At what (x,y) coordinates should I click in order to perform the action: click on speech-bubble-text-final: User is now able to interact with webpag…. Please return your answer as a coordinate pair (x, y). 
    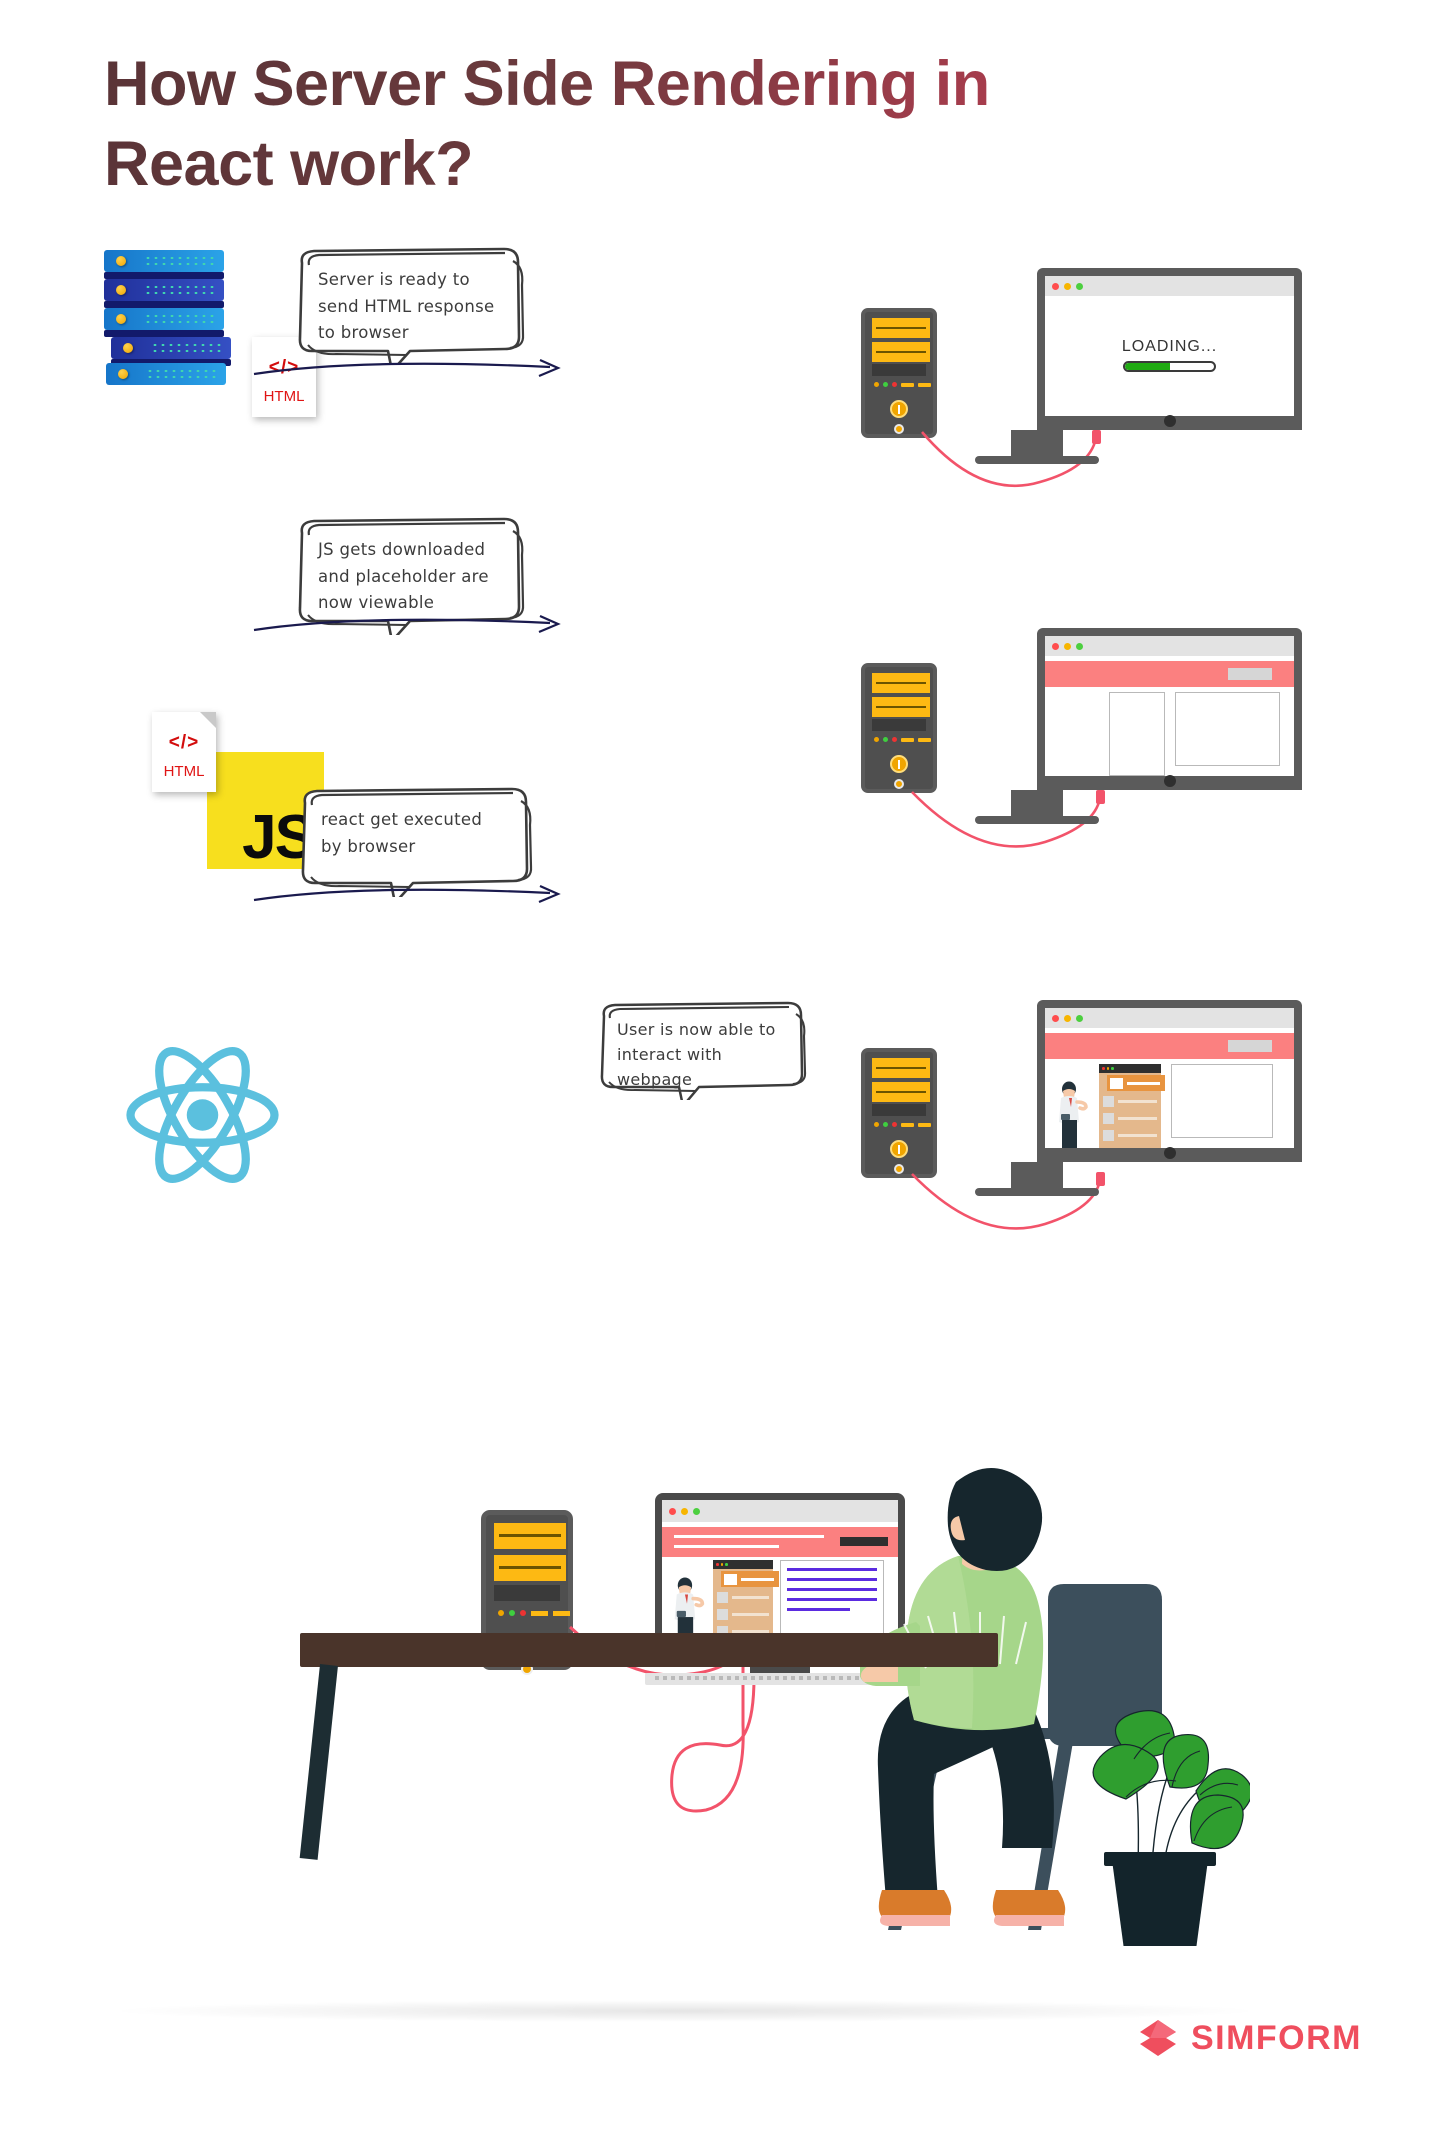
    Looking at the image, I should click on (696, 1054).